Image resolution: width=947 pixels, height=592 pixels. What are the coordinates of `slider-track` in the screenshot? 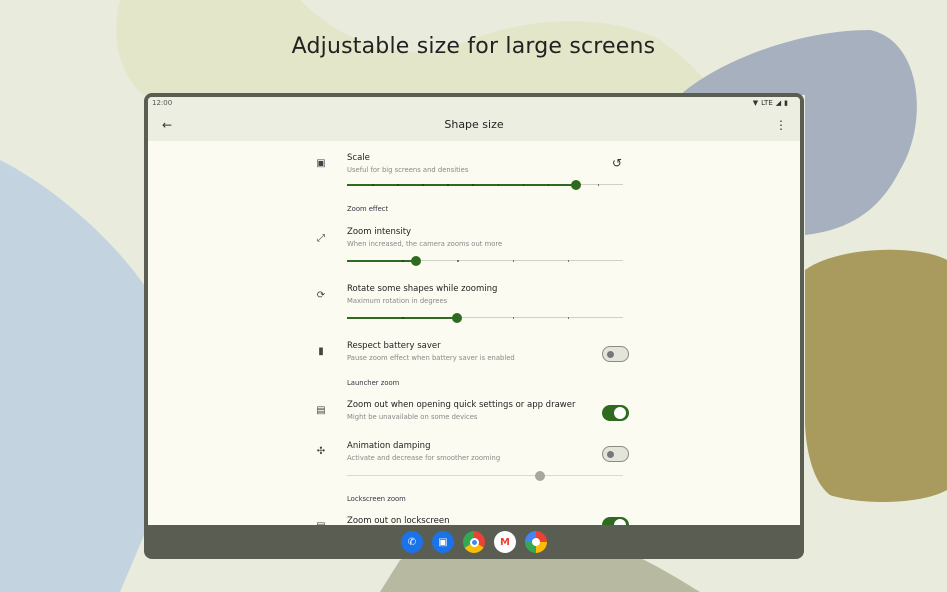 It's located at (485, 475).